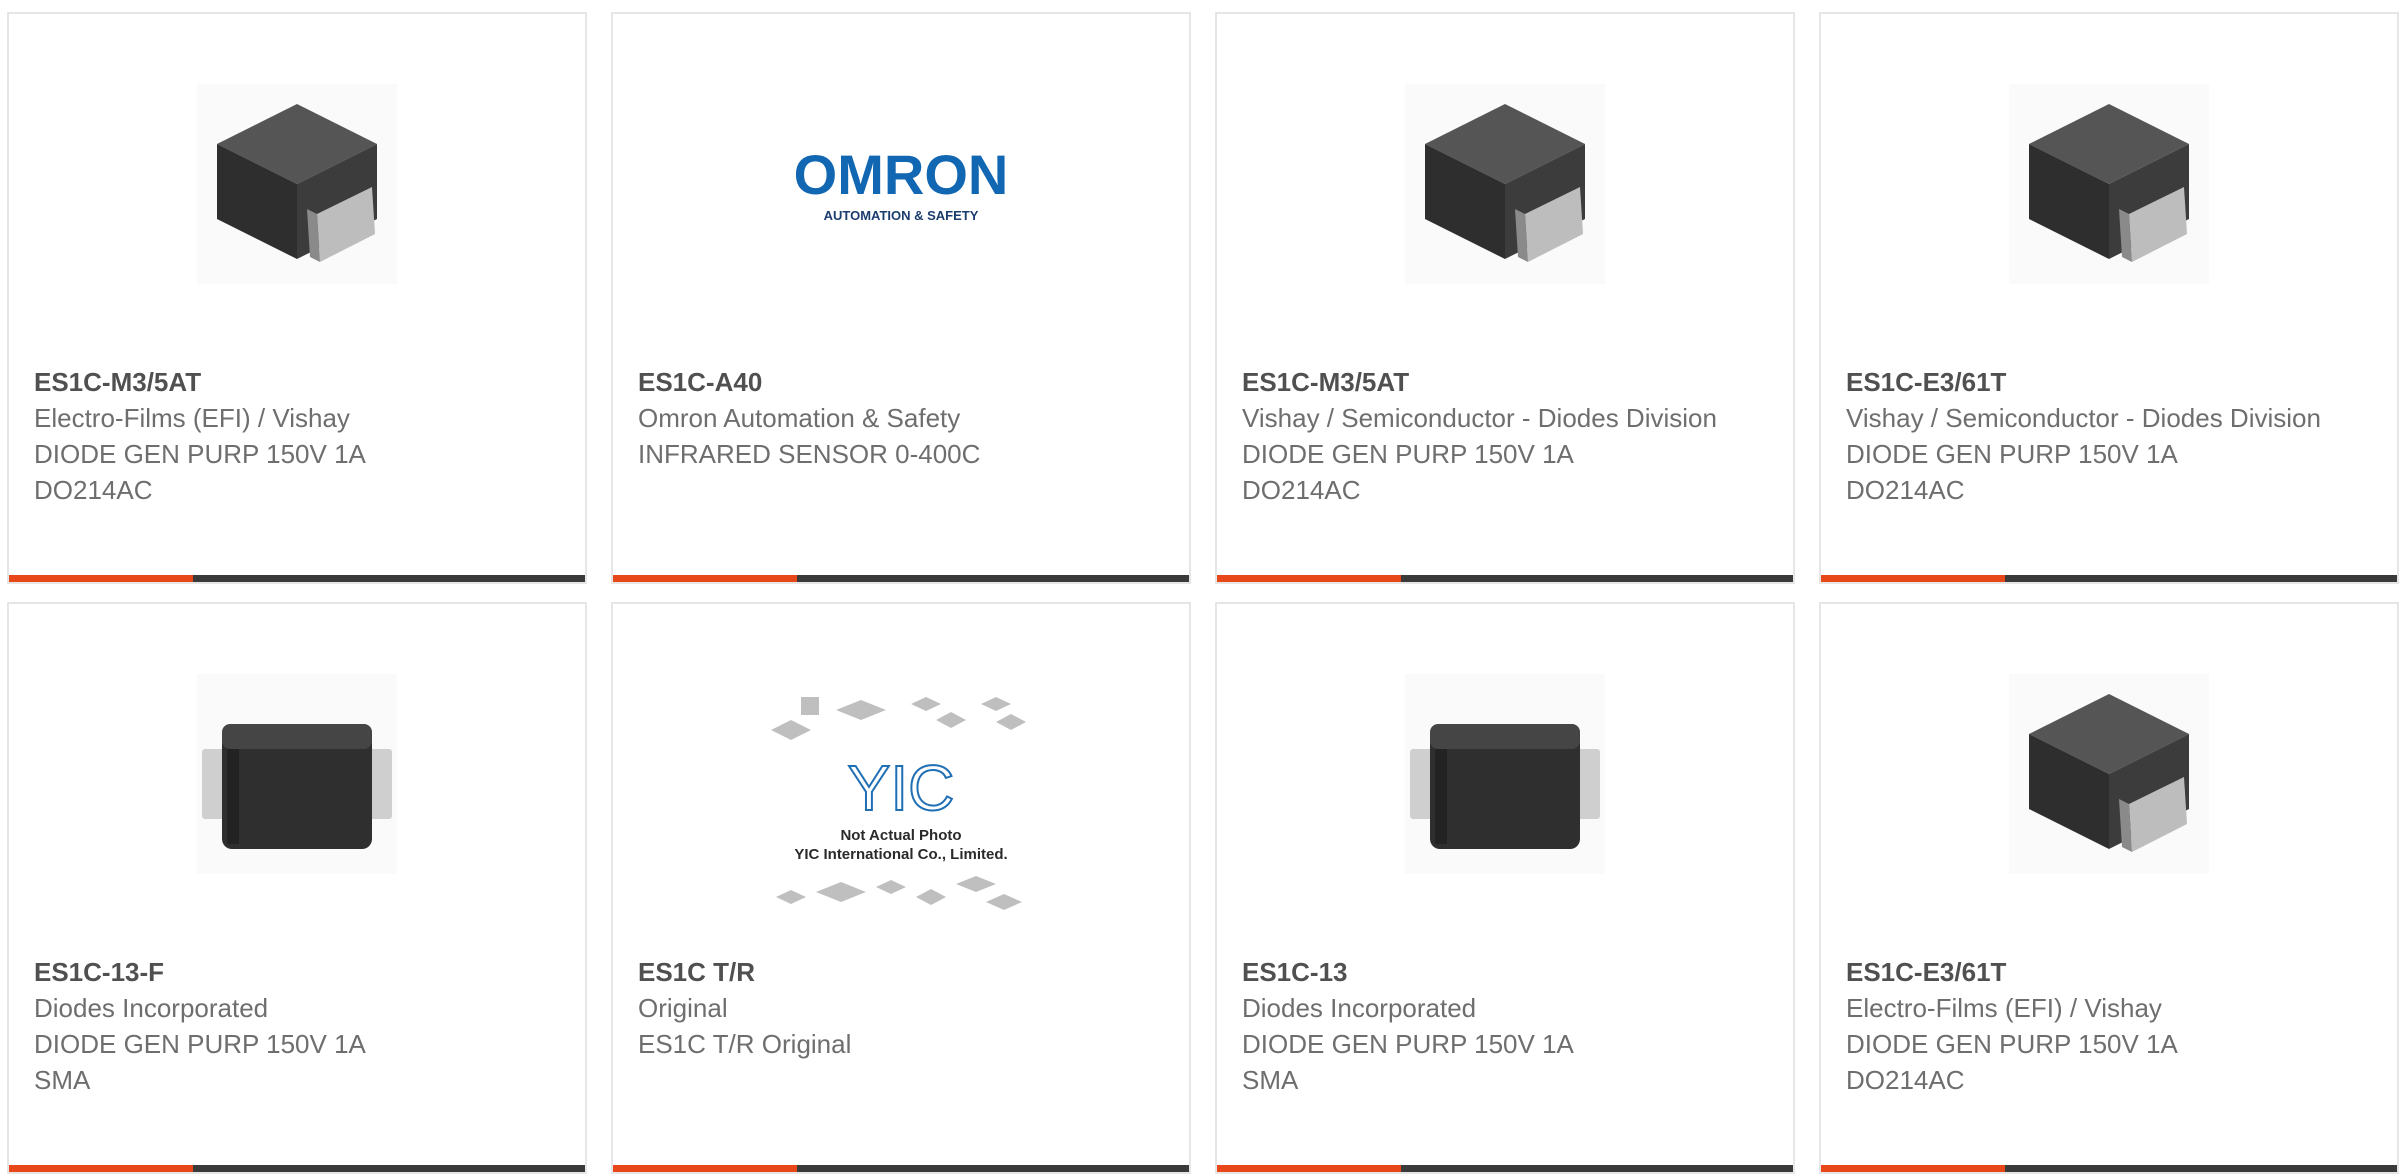  I want to click on description: INFRARED SENSOR 0-400C, so click(809, 454).